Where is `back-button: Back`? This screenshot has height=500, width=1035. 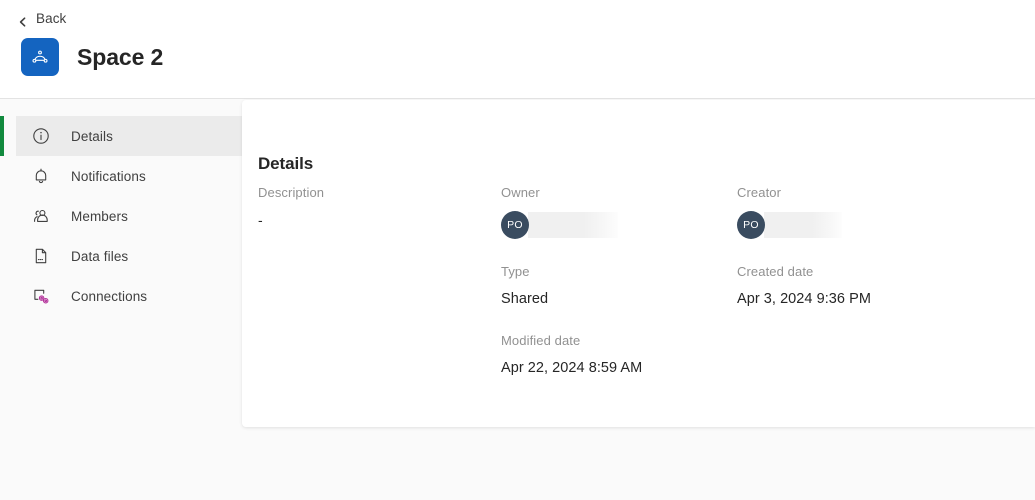
back-button: Back is located at coordinates (42, 18).